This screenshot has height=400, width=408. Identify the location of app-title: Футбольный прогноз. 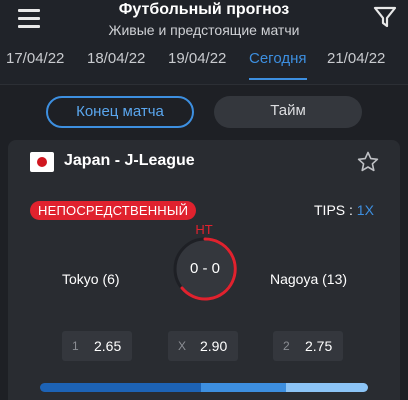
(204, 9).